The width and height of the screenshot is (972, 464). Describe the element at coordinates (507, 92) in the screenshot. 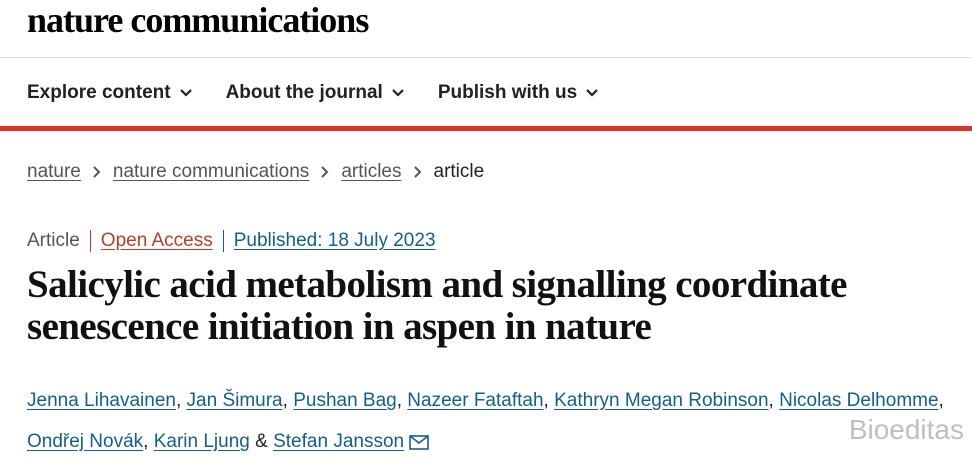

I see `nav-publish-with-us-label: Publish with us` at that location.